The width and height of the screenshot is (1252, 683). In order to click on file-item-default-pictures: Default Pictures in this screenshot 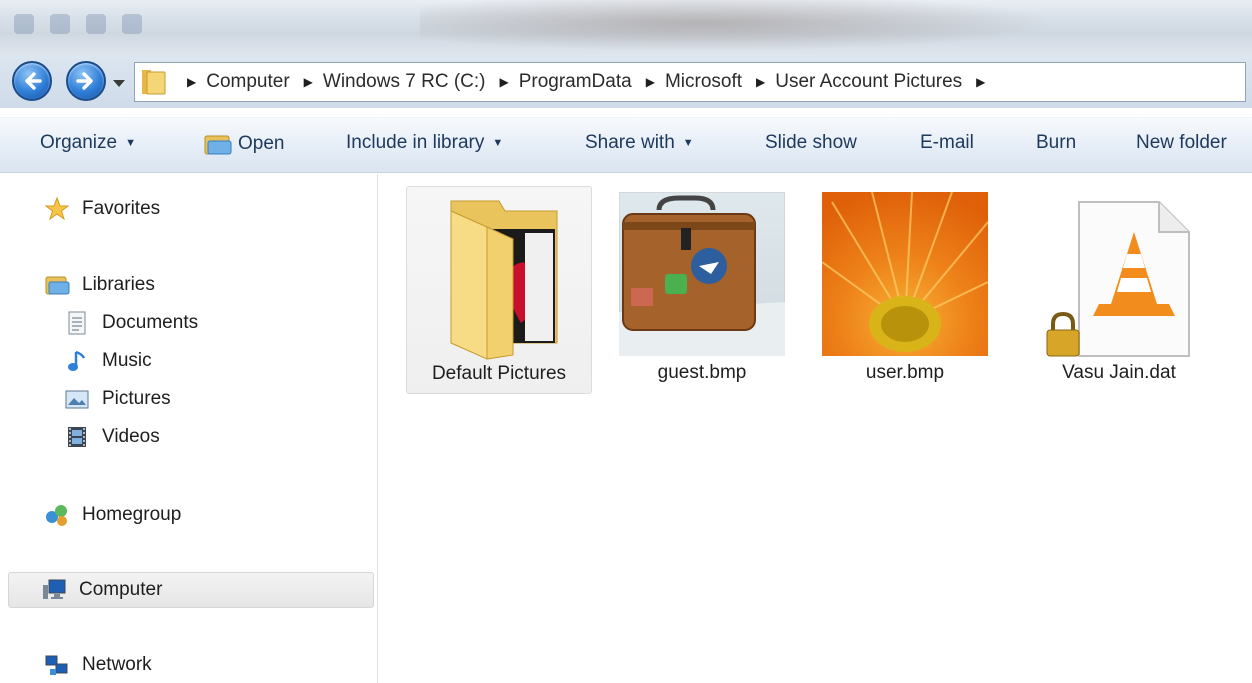, I will do `click(499, 290)`.